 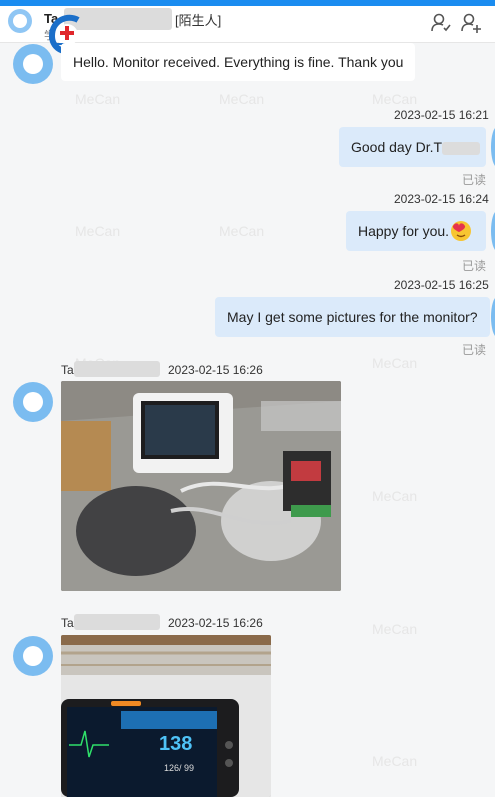 What do you see at coordinates (461, 231) in the screenshot?
I see `blushing-face-emoji-icon` at bounding box center [461, 231].